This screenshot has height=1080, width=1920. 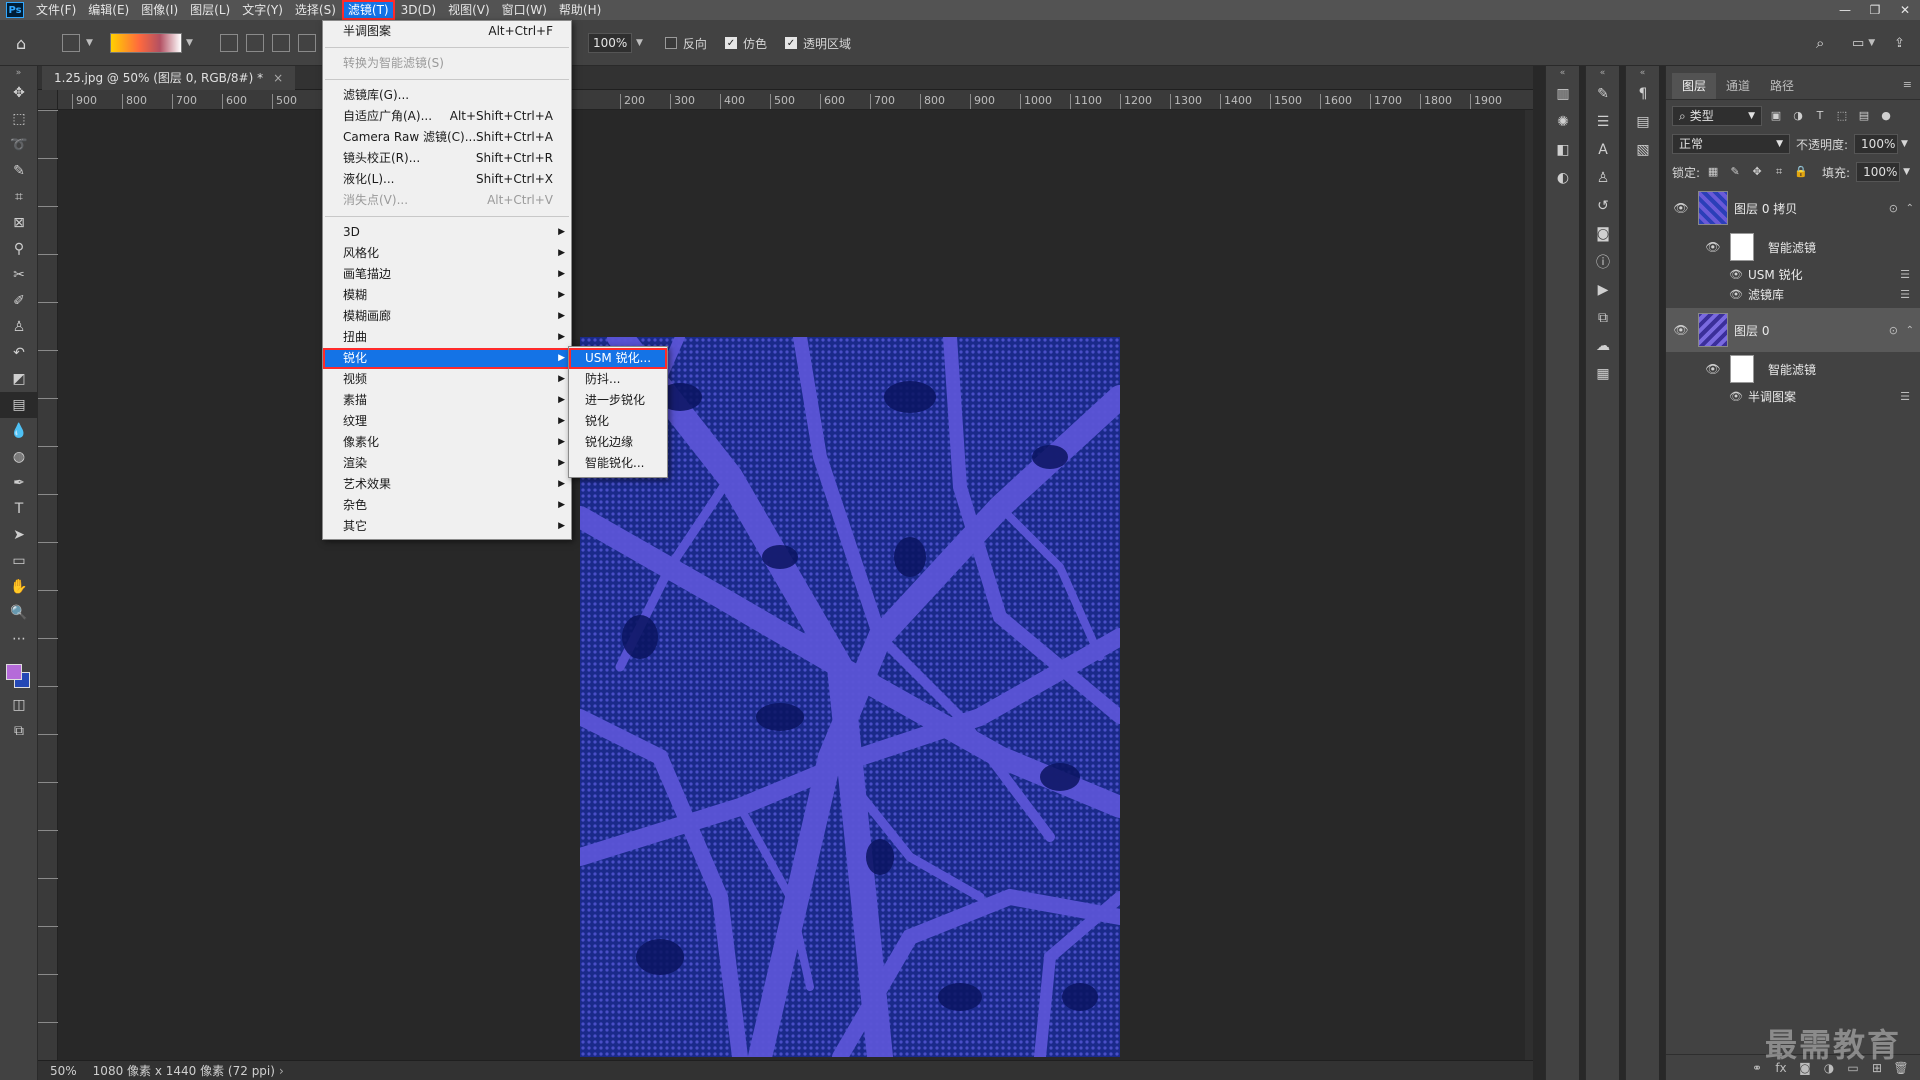 What do you see at coordinates (1864, 116) in the screenshot?
I see `smart-object-filter-icon: ▤` at bounding box center [1864, 116].